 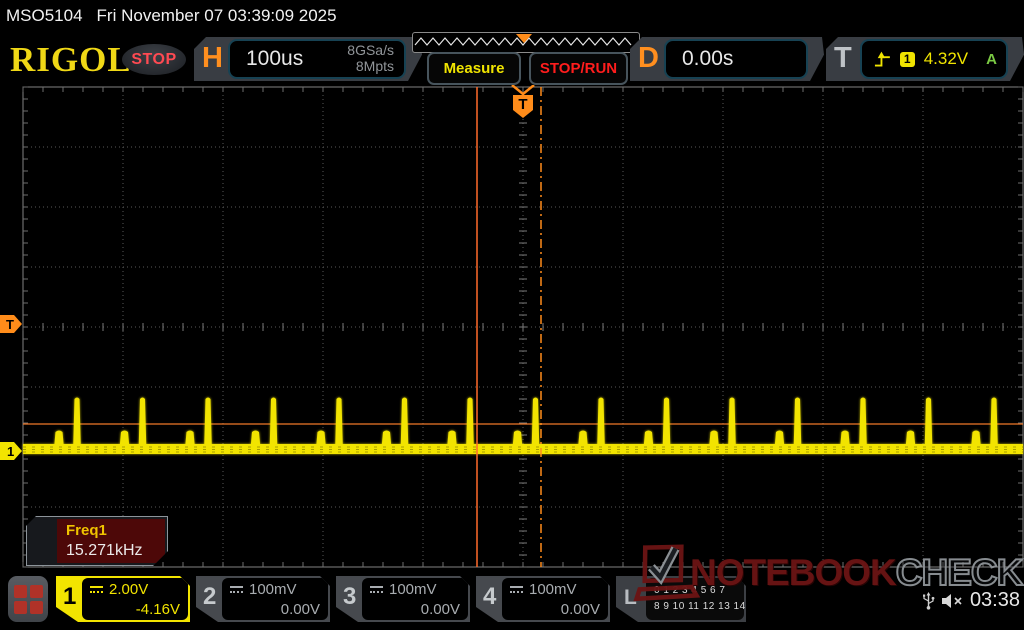 I want to click on stop-run-button: STOP/RUN, so click(x=578, y=68).